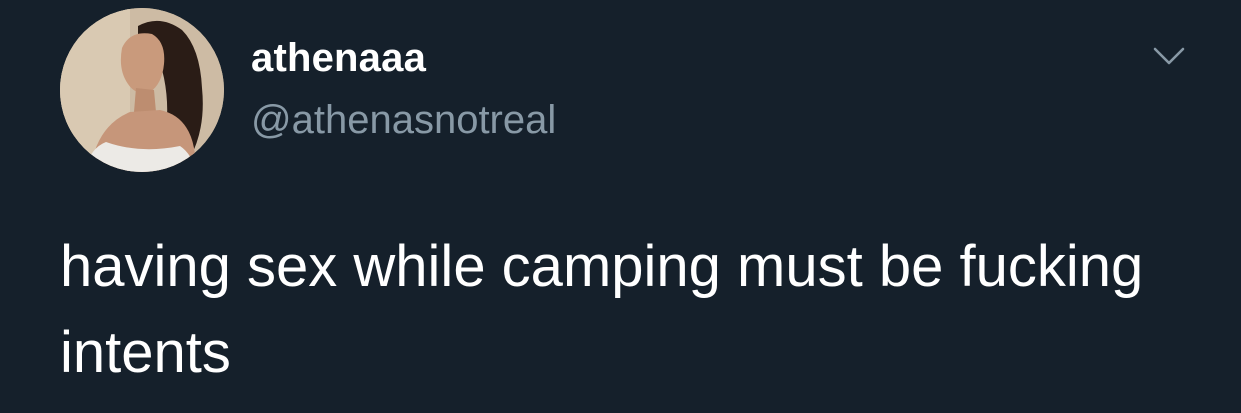  What do you see at coordinates (403, 120) in the screenshot?
I see `user-handle: @athenasnotreal` at bounding box center [403, 120].